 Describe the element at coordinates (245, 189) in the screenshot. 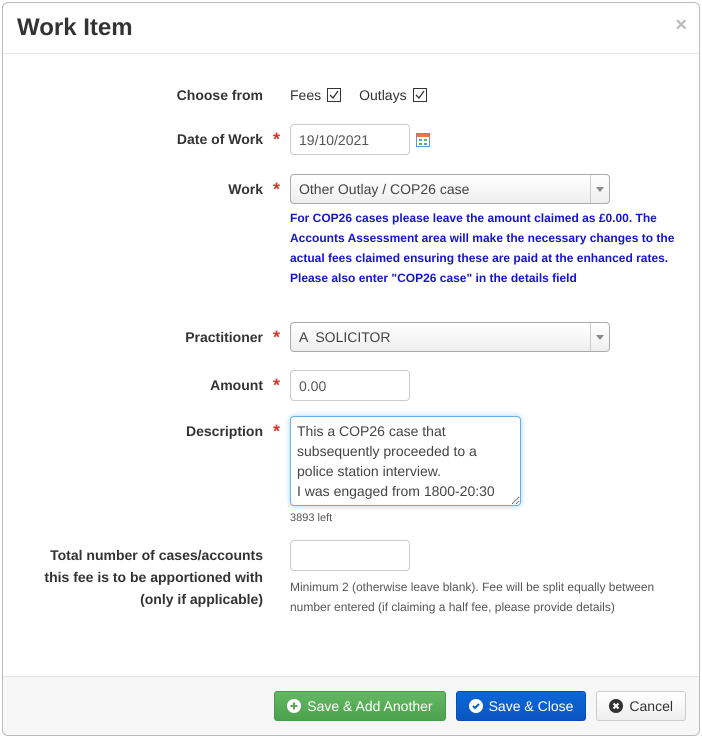

I see `field-label: Work` at that location.